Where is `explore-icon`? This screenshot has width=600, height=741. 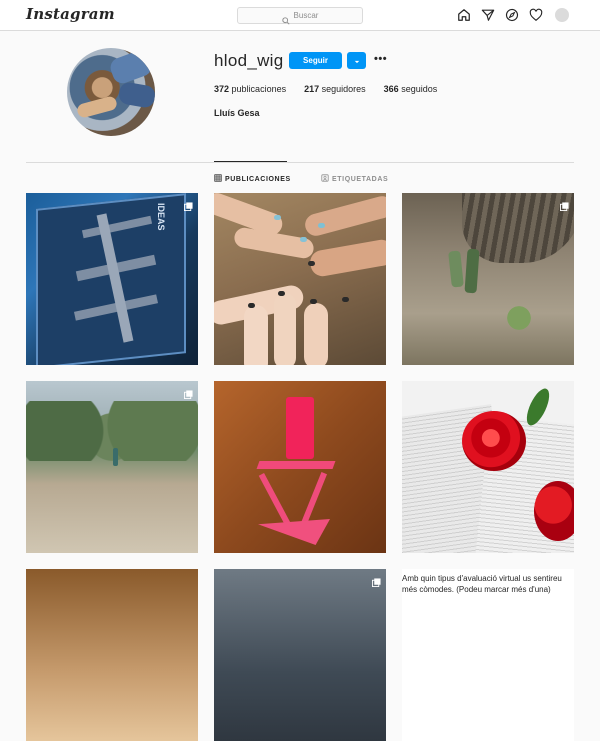
explore-icon is located at coordinates (512, 15).